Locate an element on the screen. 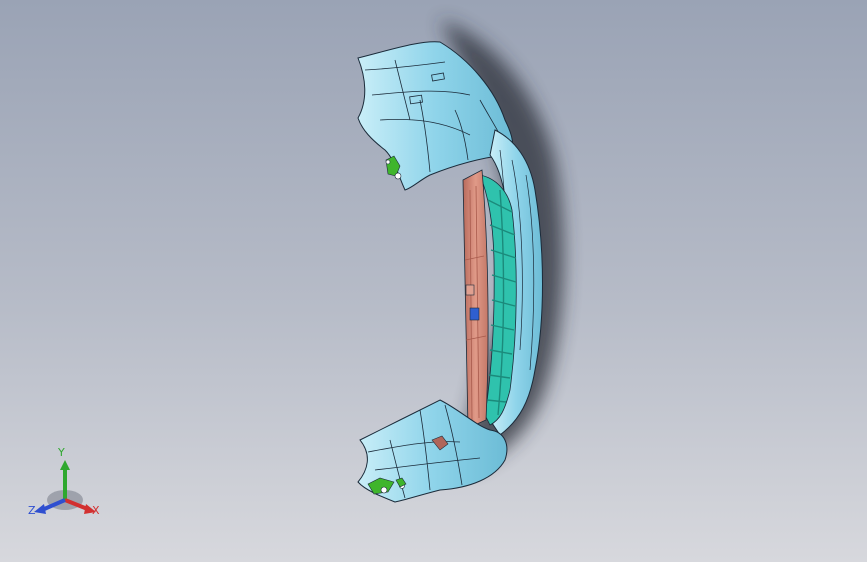 The width and height of the screenshot is (867, 562). reinforcement-beam is located at coordinates (475, 299).